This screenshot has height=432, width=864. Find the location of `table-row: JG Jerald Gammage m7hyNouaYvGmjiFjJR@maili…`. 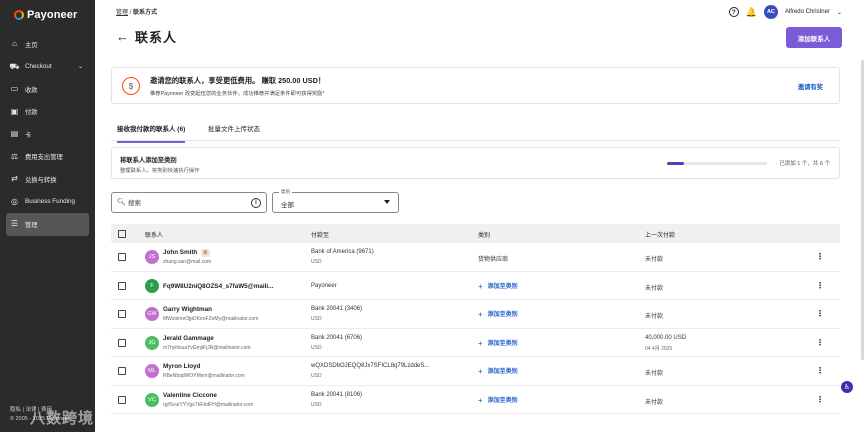

table-row: JG Jerald Gammage m7hyNouaYvGmjiFjJR@maili… is located at coordinates (475, 343).